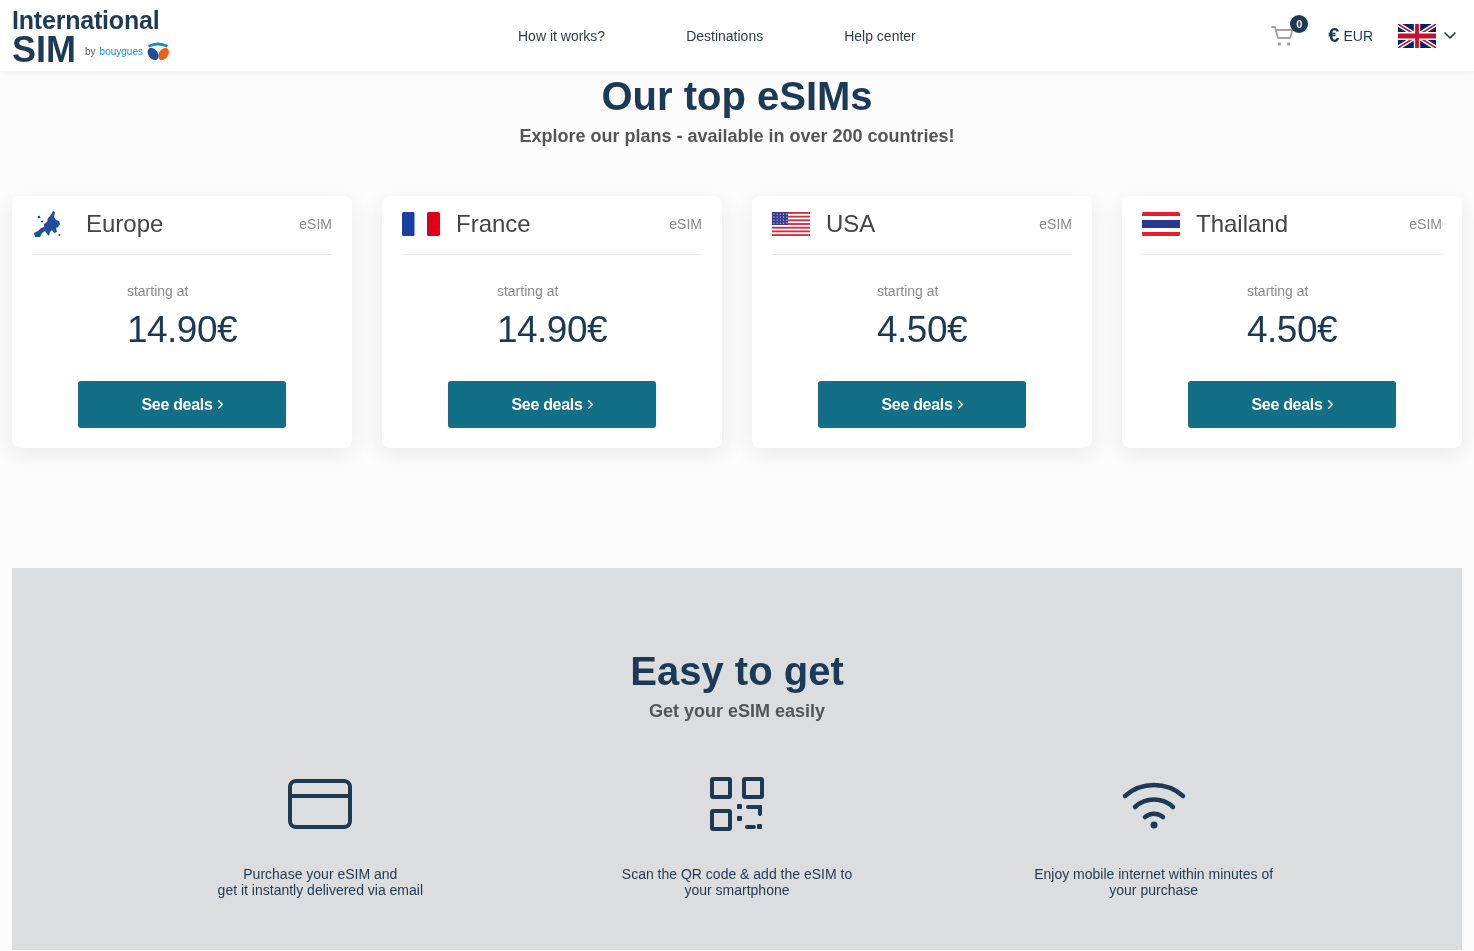 This screenshot has width=1474, height=951. What do you see at coordinates (1154, 882) in the screenshot?
I see `step-description: Enjoy mobile internet within minutes of your purchase` at bounding box center [1154, 882].